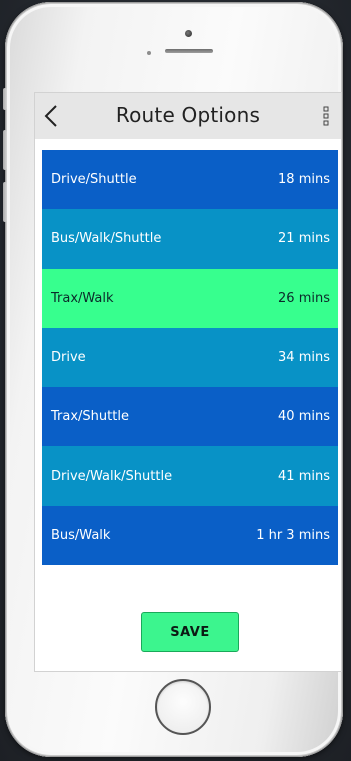 This screenshot has height=761, width=351. I want to click on route-duration: 18 mins, so click(304, 180).